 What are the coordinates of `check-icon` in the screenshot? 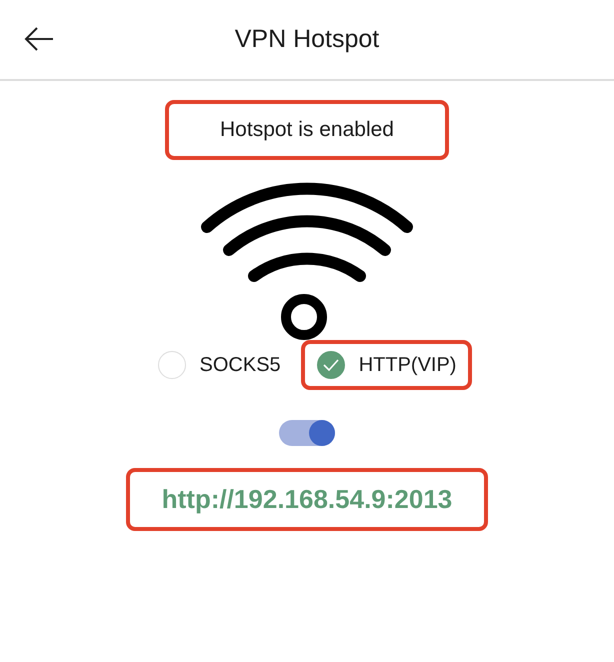 It's located at (330, 364).